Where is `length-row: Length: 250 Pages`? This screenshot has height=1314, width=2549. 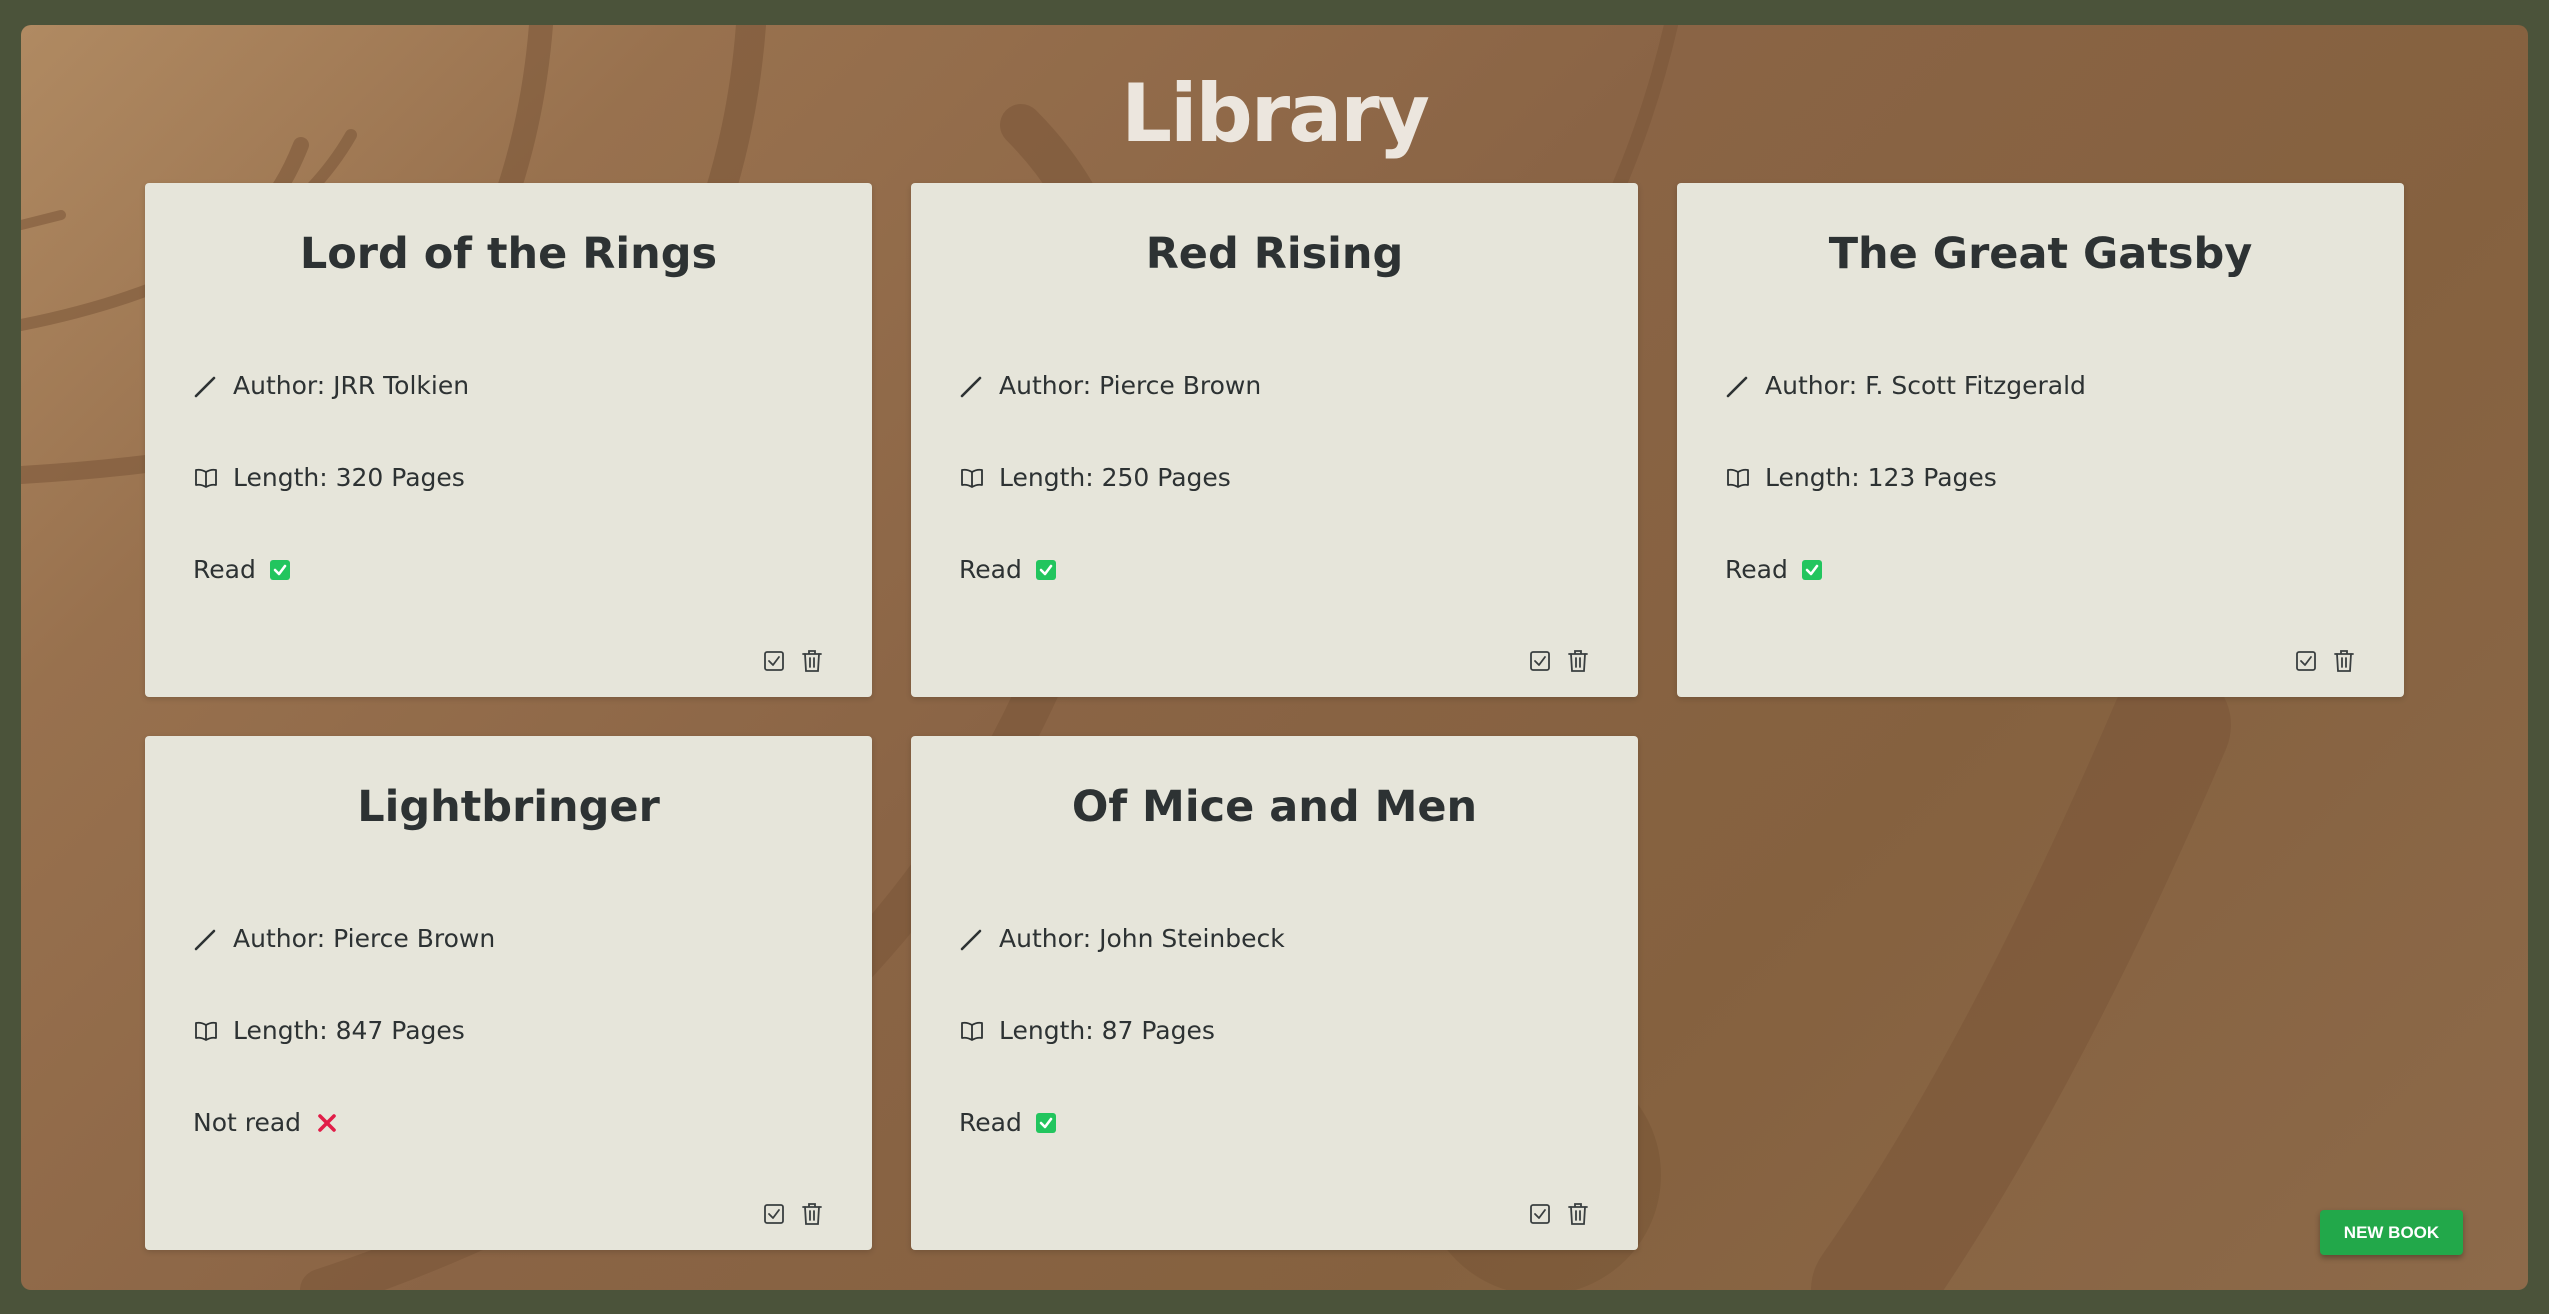 length-row: Length: 250 Pages is located at coordinates (1095, 477).